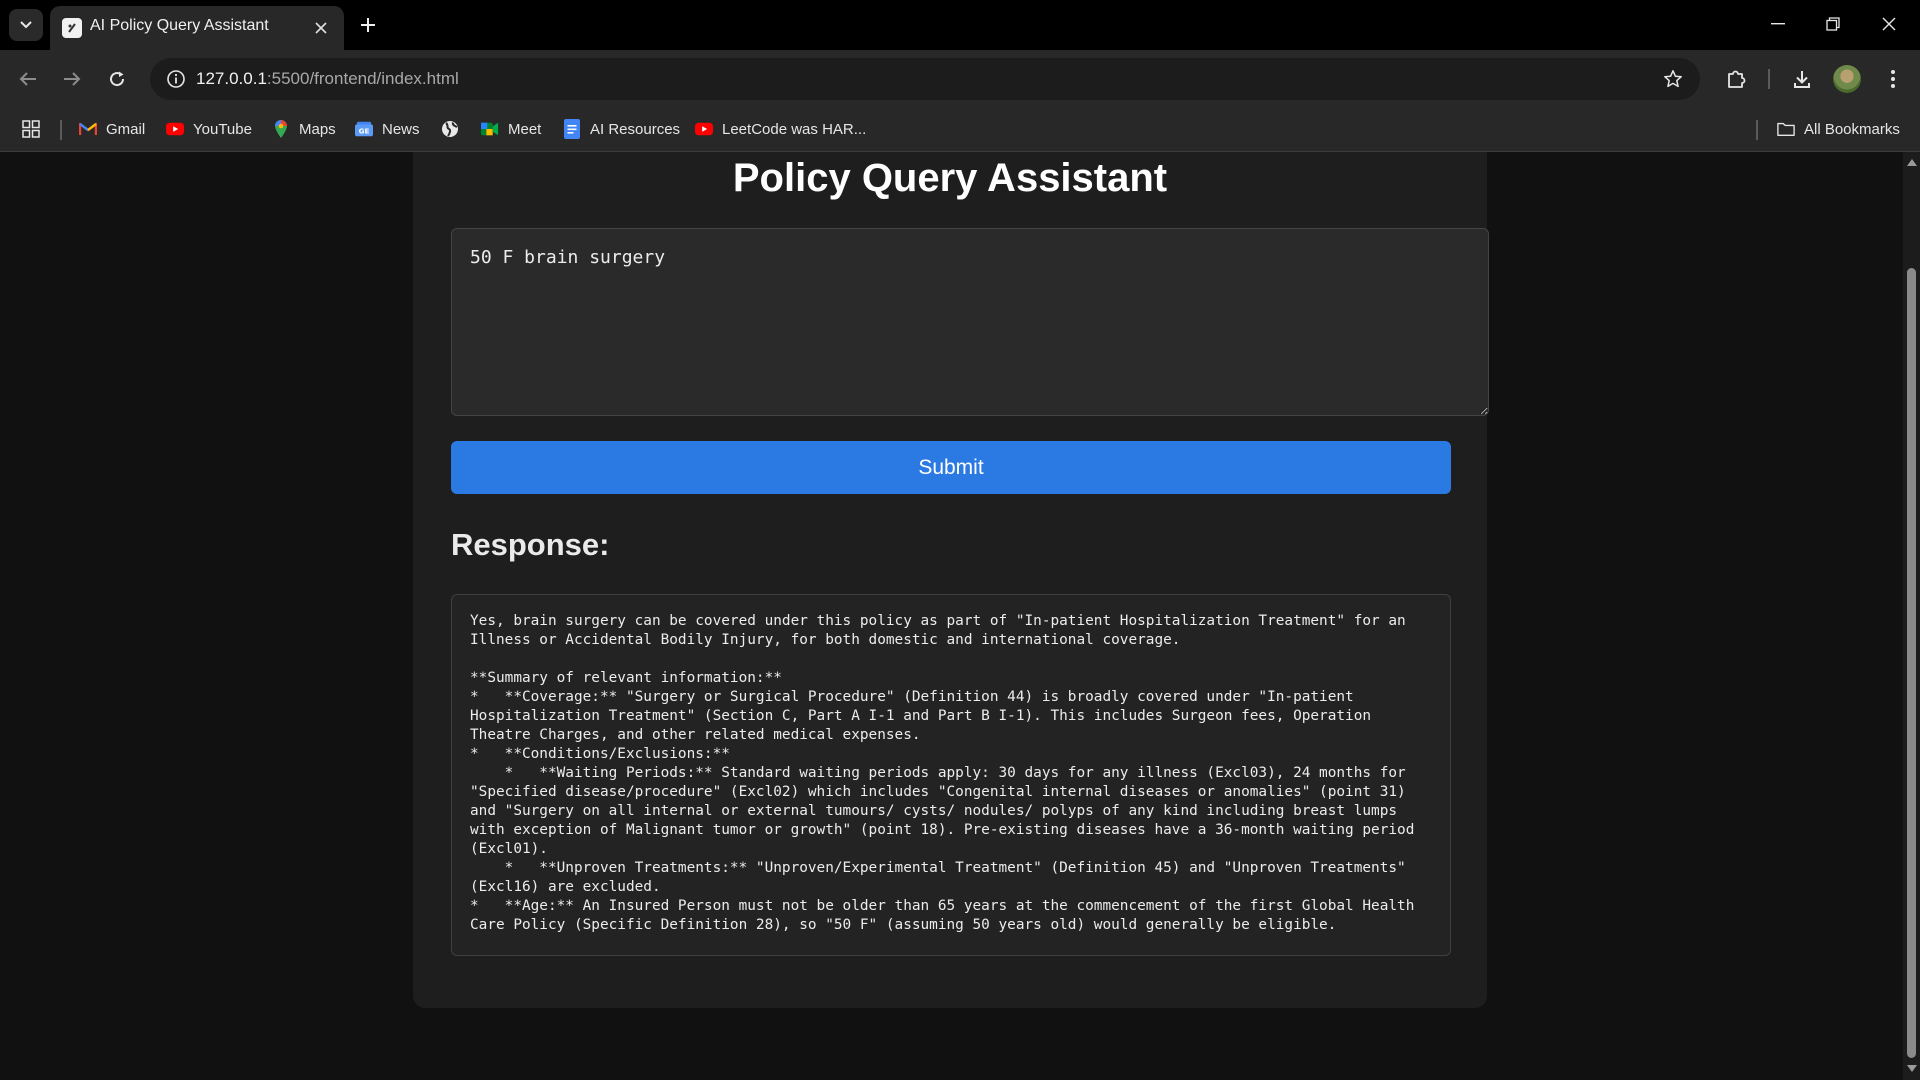 This screenshot has height=1080, width=1920. What do you see at coordinates (1847, 79) in the screenshot?
I see `profile-avatar` at bounding box center [1847, 79].